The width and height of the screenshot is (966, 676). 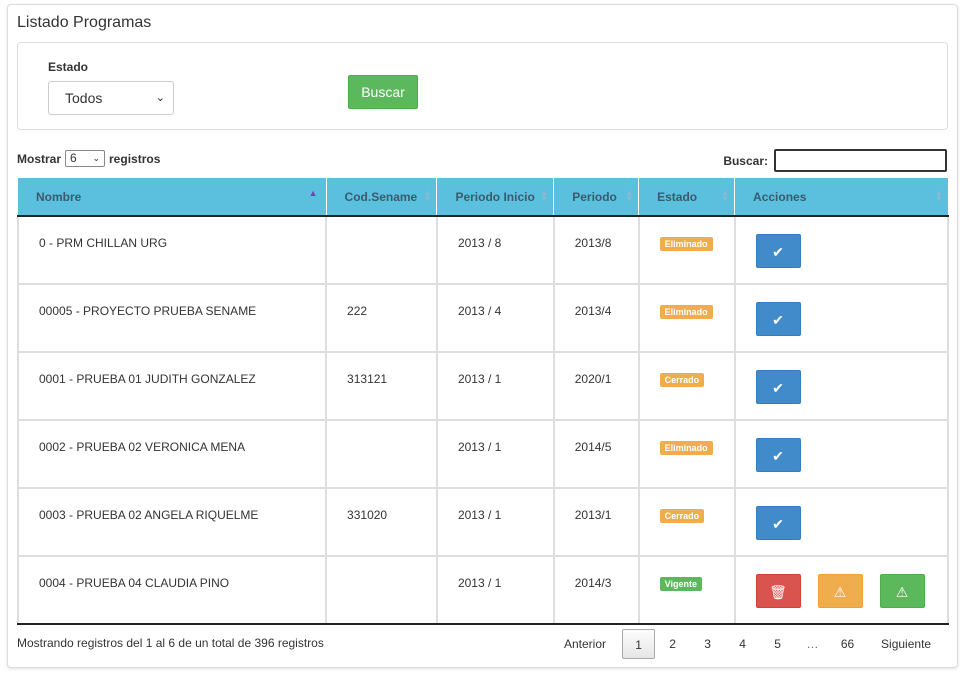 I want to click on cell-cod-sename: 222, so click(x=381, y=318).